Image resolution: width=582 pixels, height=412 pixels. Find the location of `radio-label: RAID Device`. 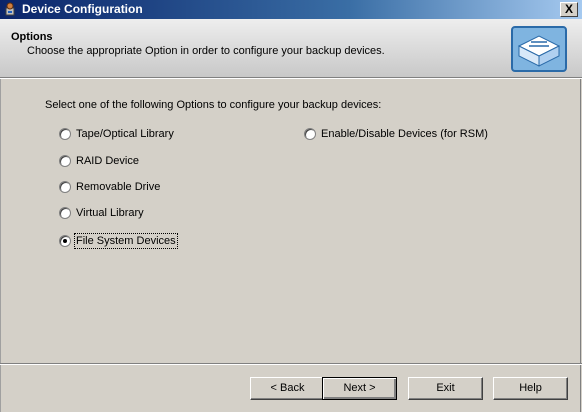

radio-label: RAID Device is located at coordinates (107, 161).